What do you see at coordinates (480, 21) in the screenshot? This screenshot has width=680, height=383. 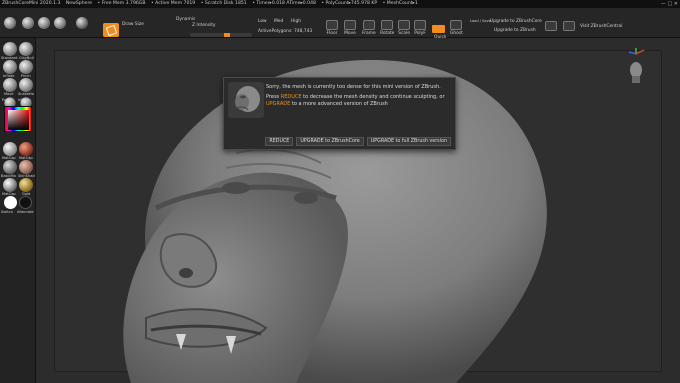 I see `load-save-label: Load / Save` at bounding box center [480, 21].